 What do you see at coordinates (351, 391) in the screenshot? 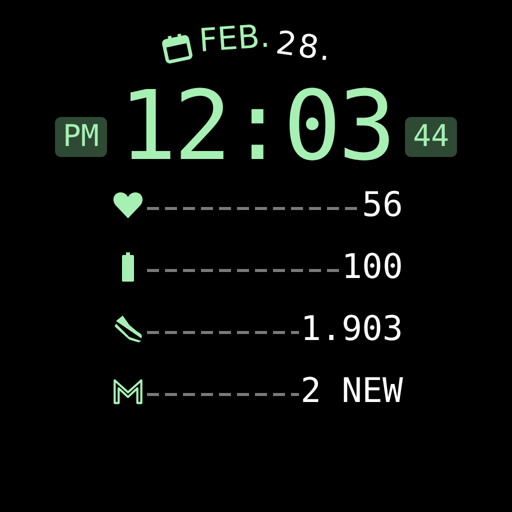
I see `stat-value: 2 NEW` at bounding box center [351, 391].